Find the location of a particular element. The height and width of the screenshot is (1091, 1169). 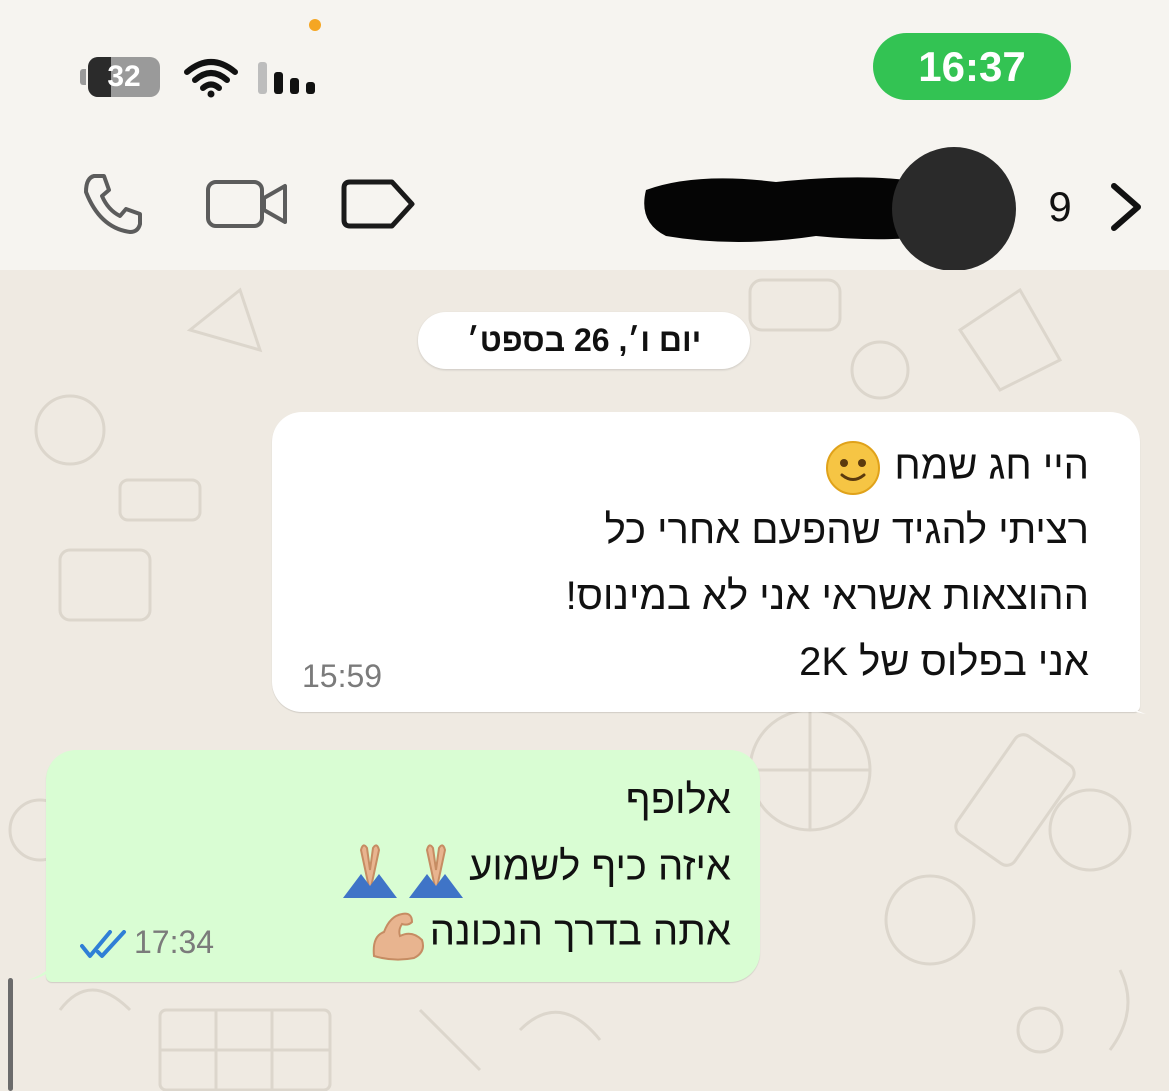

video-camera-icon is located at coordinates (247, 204).